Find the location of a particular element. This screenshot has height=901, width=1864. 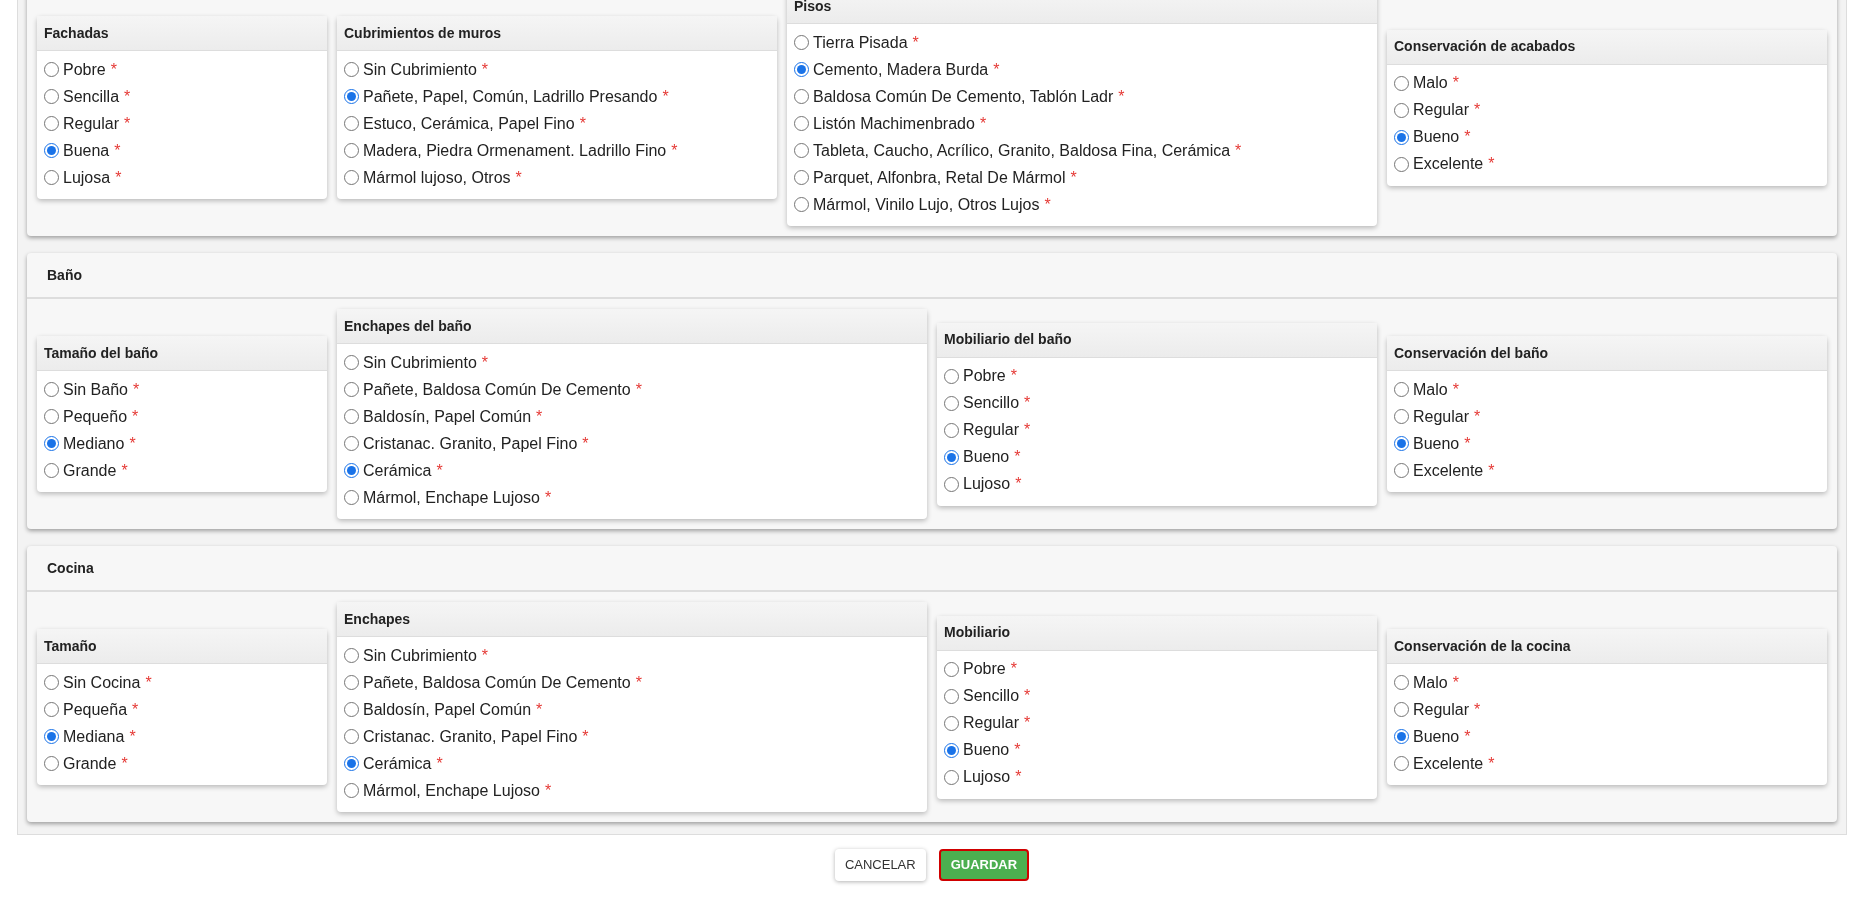

radio-option: Tableta, Caucho, Acrílico, Granito, Baldosa Fina, Cerámica * is located at coordinates (1082, 150).